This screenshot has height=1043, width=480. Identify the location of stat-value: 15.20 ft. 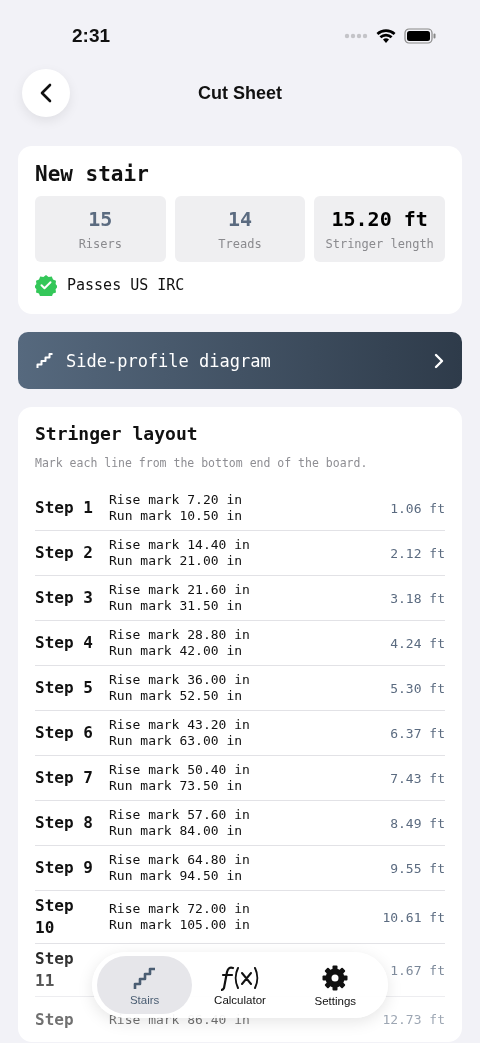
(379, 219).